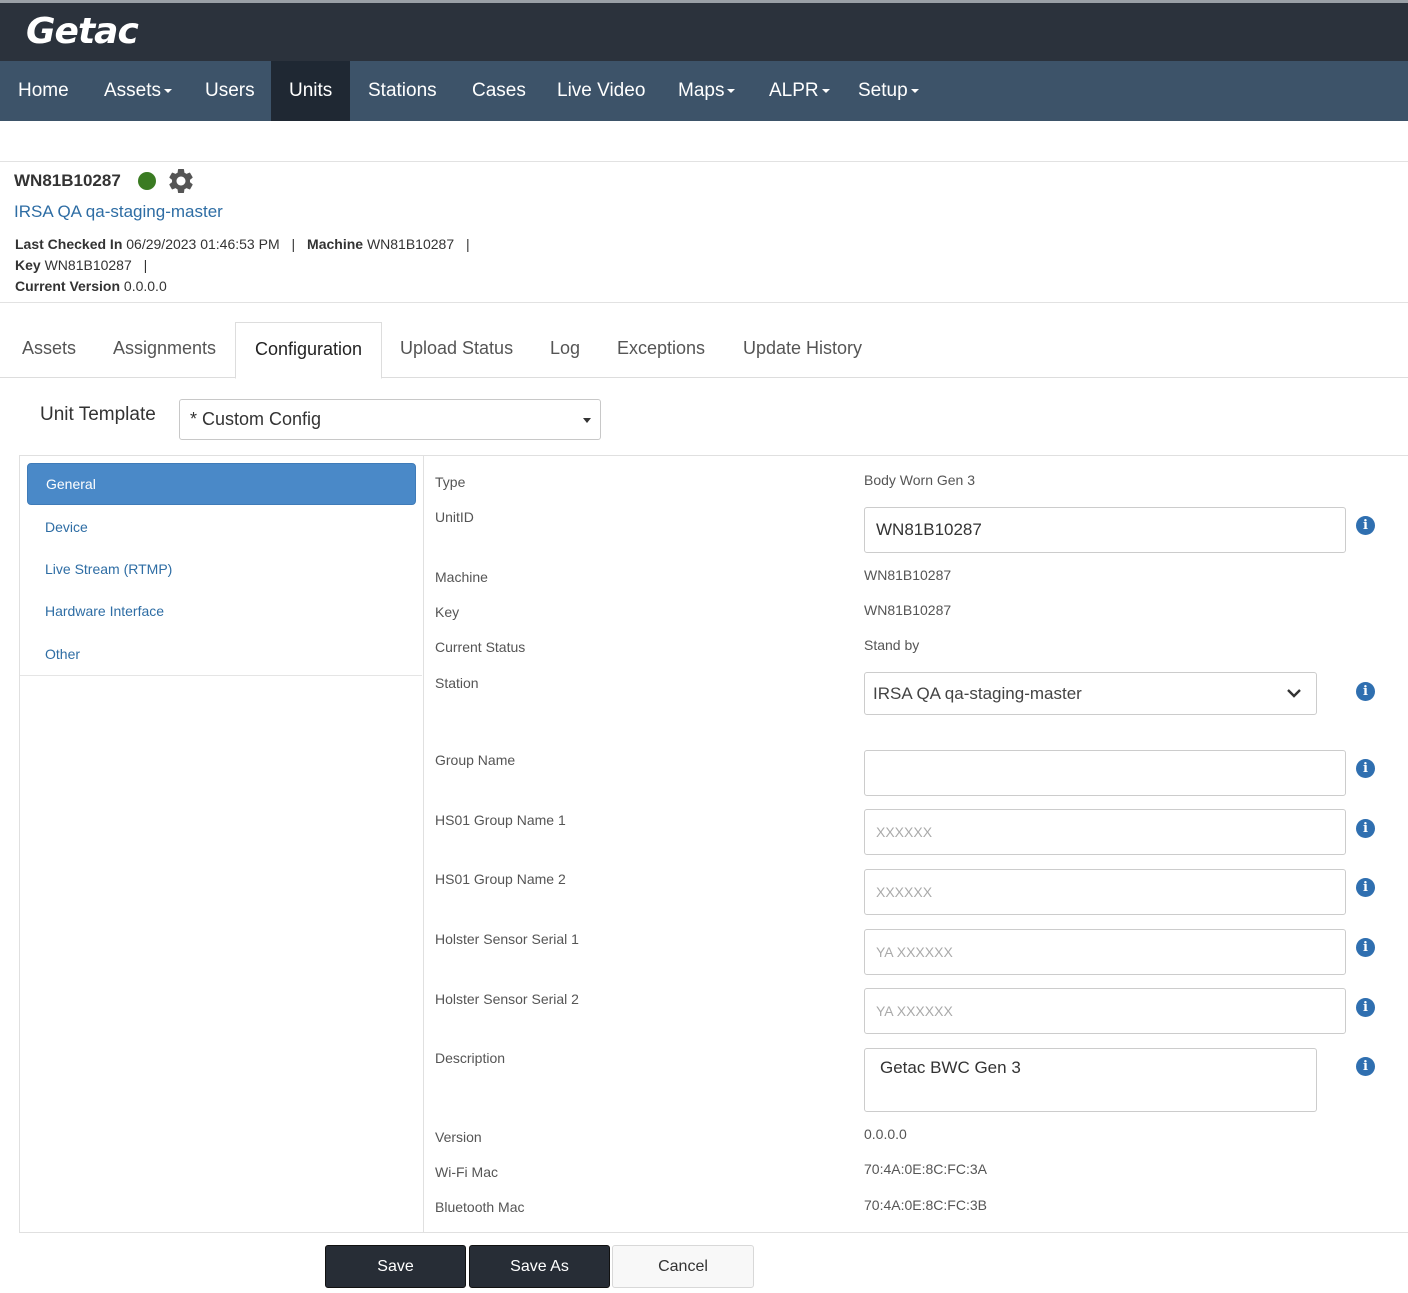  What do you see at coordinates (507, 939) in the screenshot?
I see `holster-sensor-serial-1-label: Holster Sensor Serial 1` at bounding box center [507, 939].